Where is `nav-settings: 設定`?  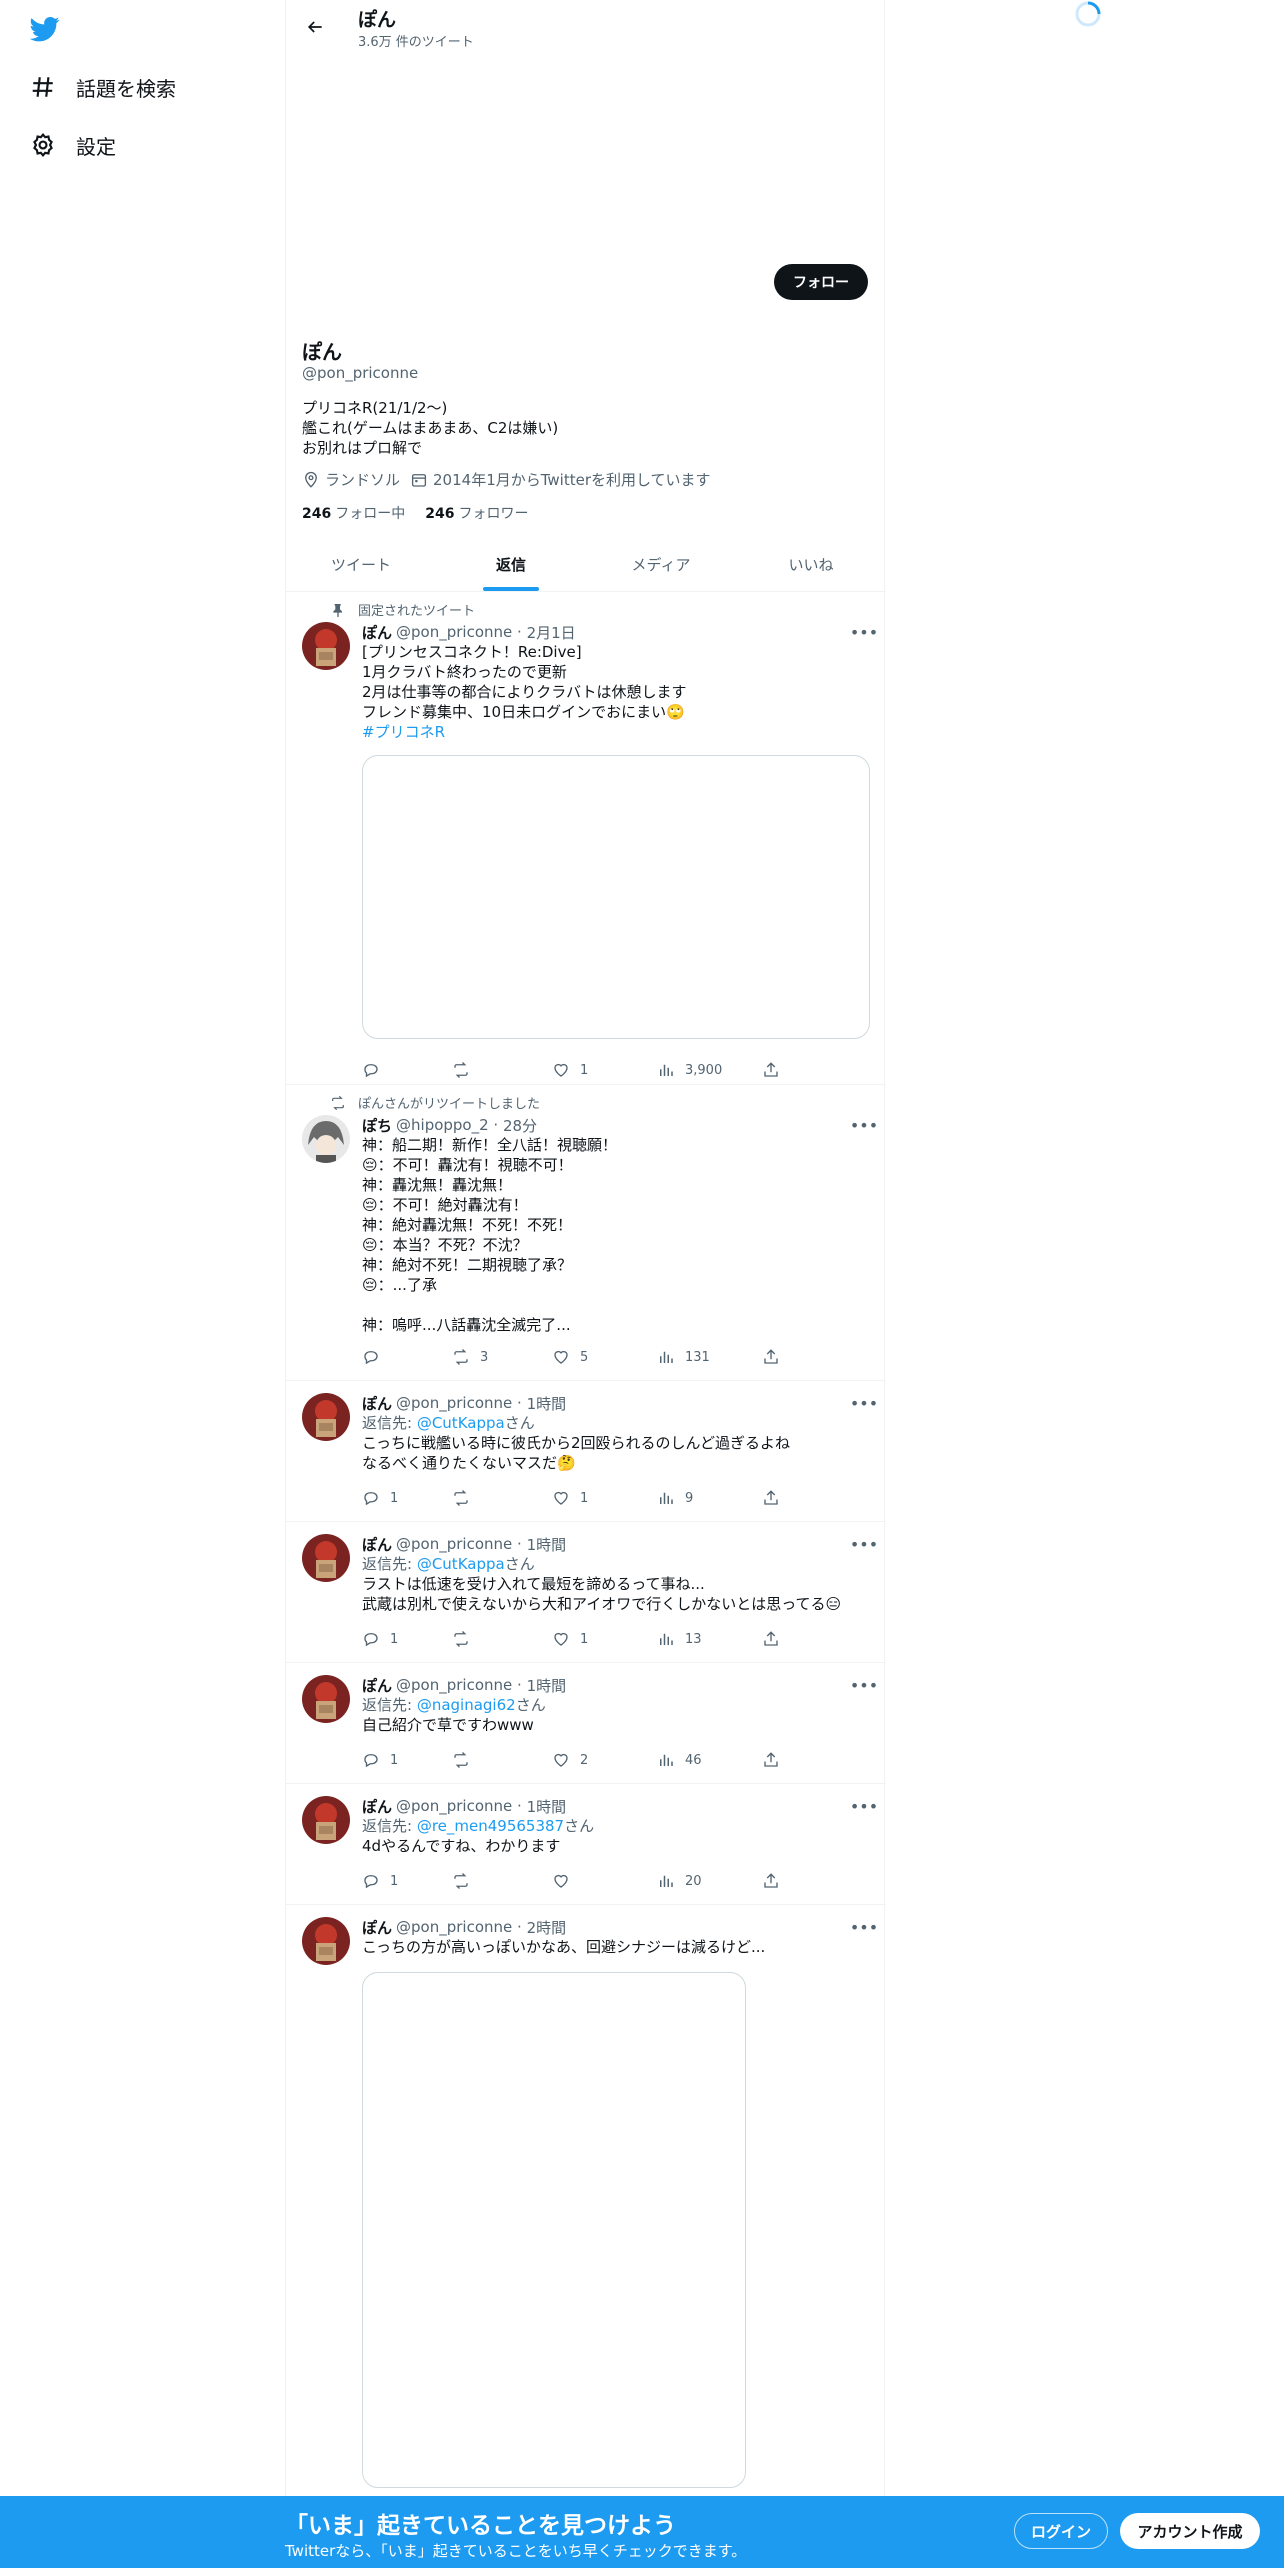
nav-settings: 設定 is located at coordinates (73, 145).